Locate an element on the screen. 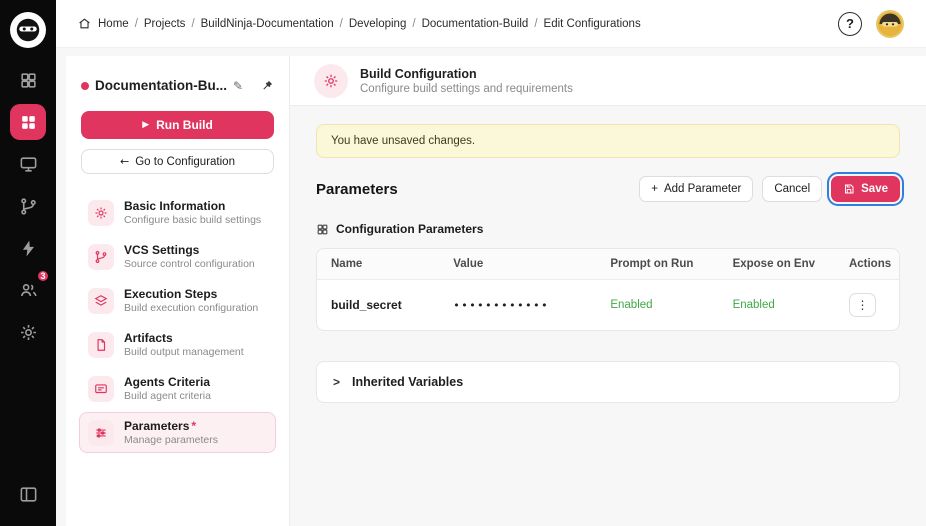 This screenshot has height=526, width=926. users-icon is located at coordinates (28, 290).